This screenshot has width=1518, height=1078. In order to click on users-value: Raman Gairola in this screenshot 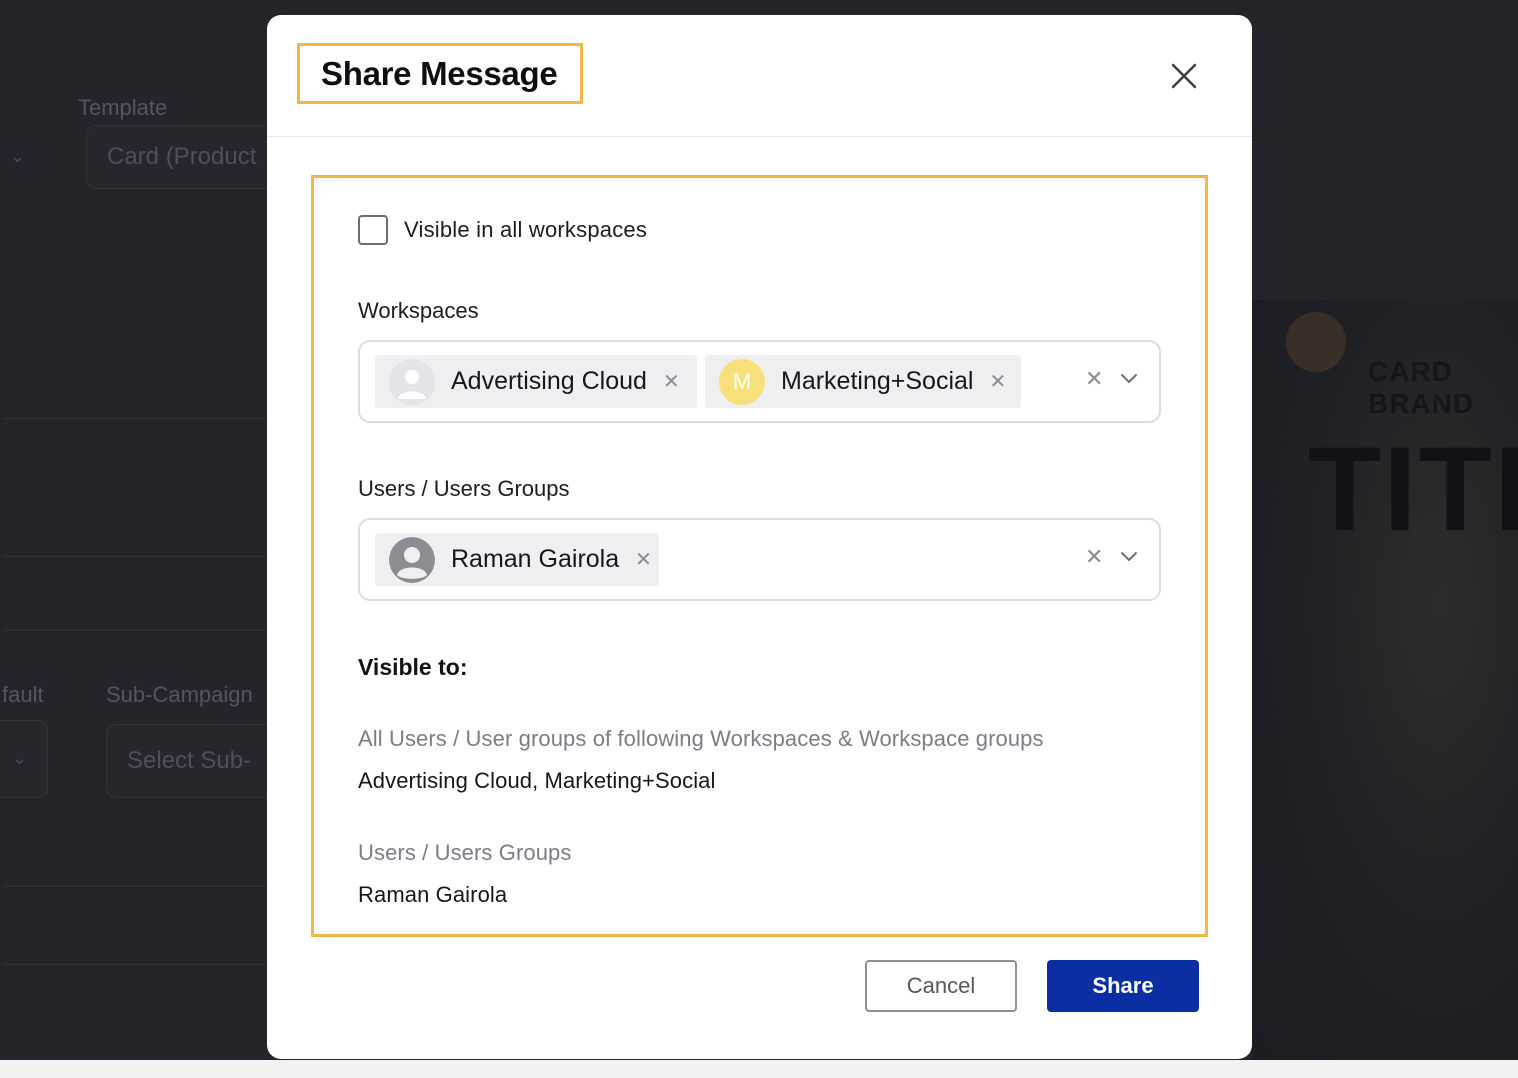, I will do `click(433, 894)`.